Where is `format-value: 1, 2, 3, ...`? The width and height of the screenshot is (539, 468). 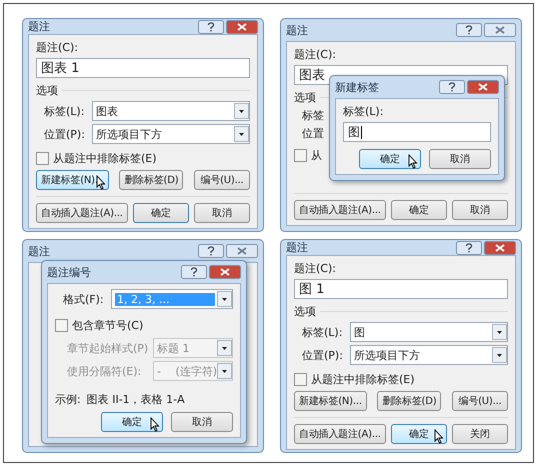 format-value: 1, 2, 3, ... is located at coordinates (165, 299).